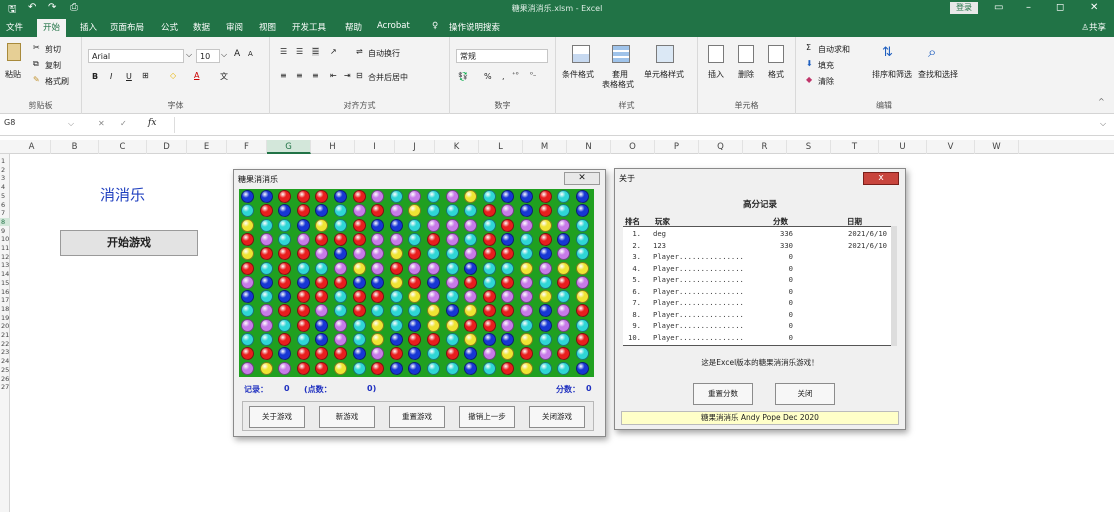 This screenshot has width=1114, height=512. What do you see at coordinates (545, 147) in the screenshot?
I see `column-header-m: M` at bounding box center [545, 147].